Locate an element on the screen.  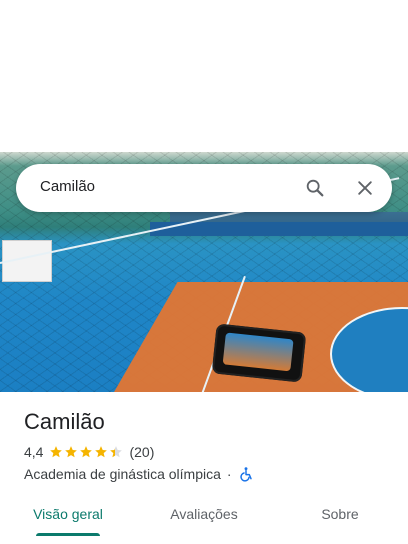
photo-rail is located at coordinates (279, 229).